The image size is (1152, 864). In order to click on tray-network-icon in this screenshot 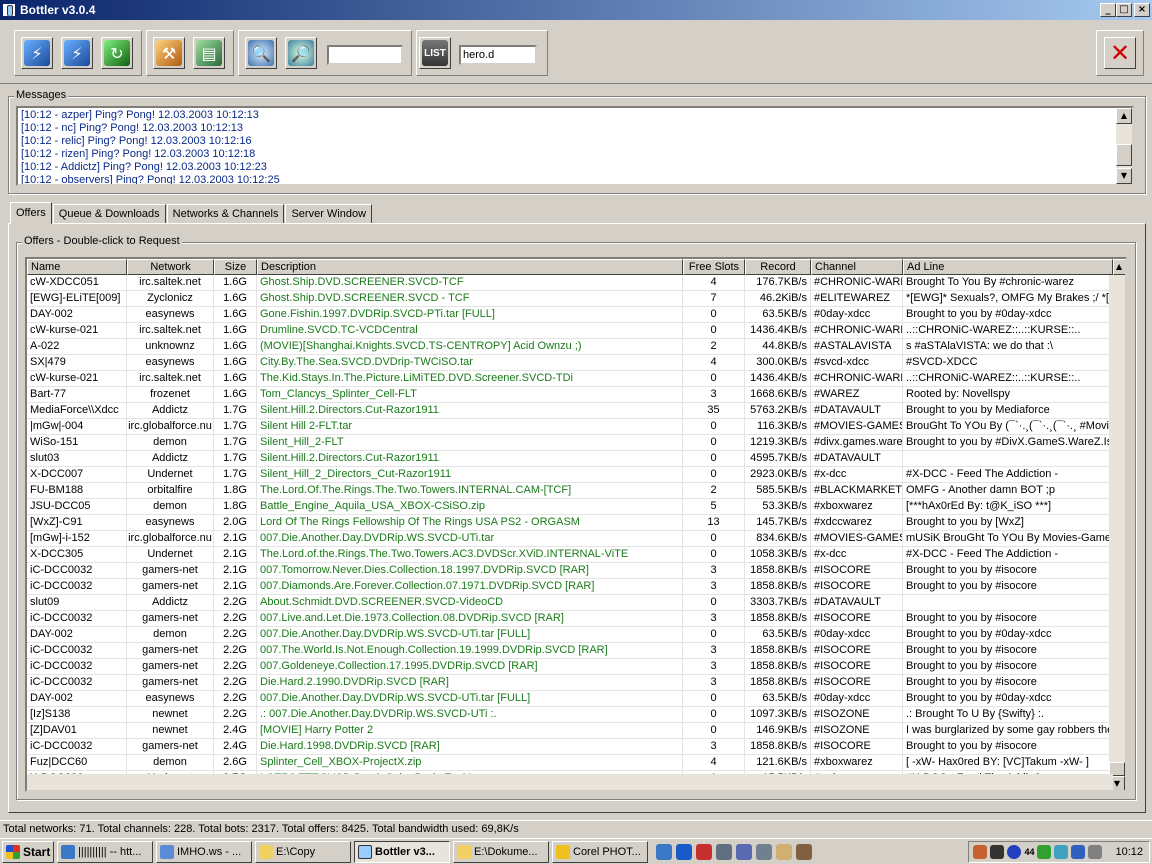, I will do `click(1061, 852)`.